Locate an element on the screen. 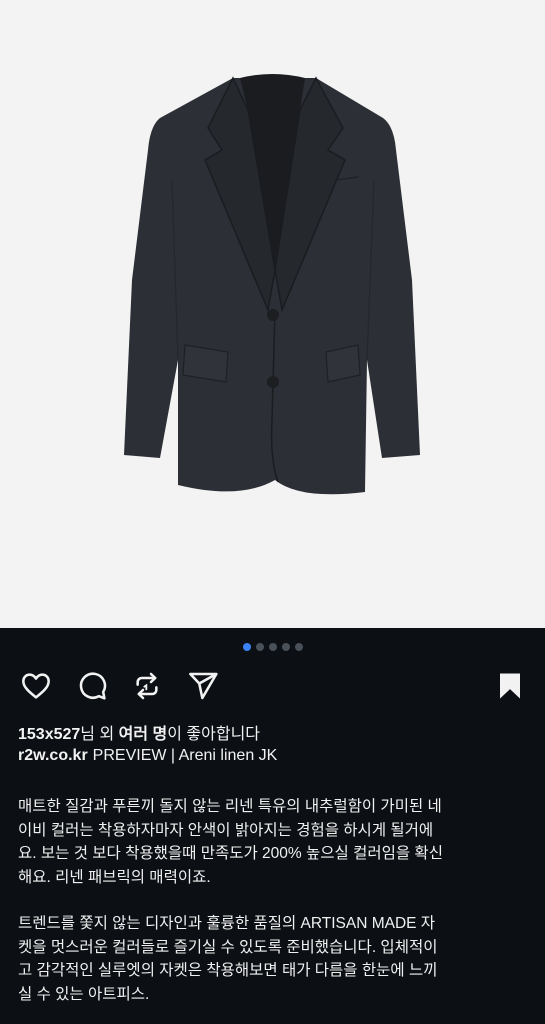  heart-icon is located at coordinates (36, 686).